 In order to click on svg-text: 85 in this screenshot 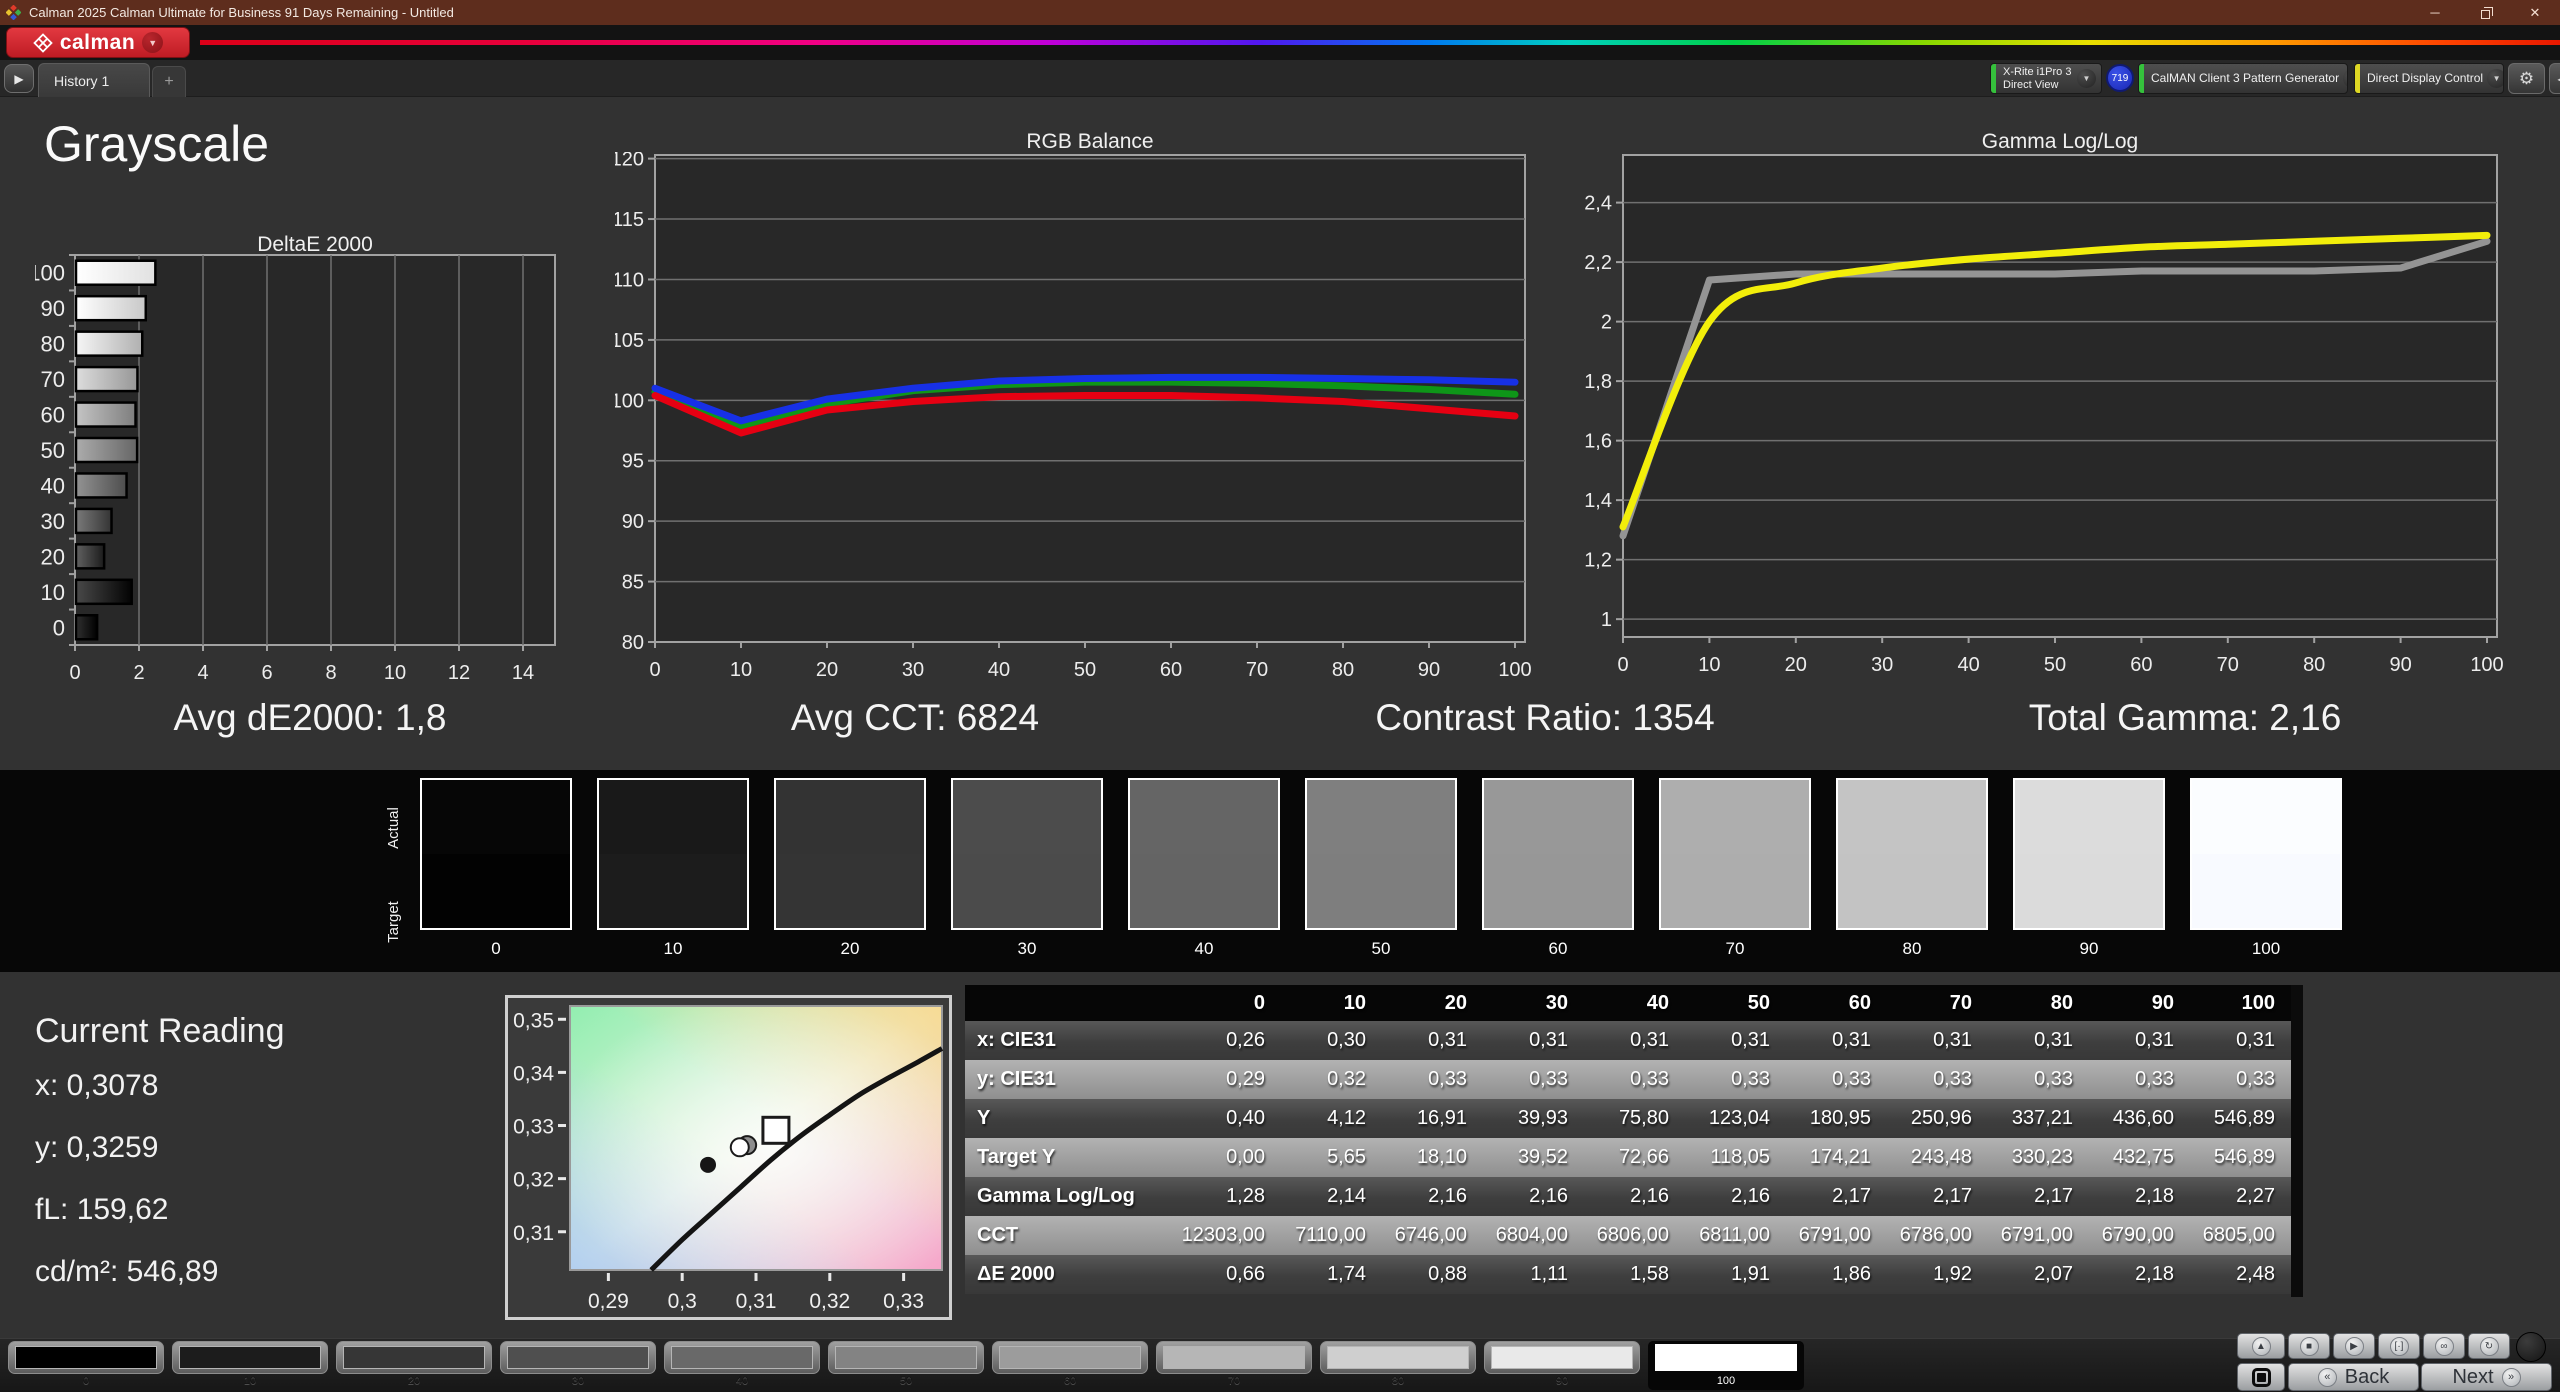, I will do `click(633, 583)`.